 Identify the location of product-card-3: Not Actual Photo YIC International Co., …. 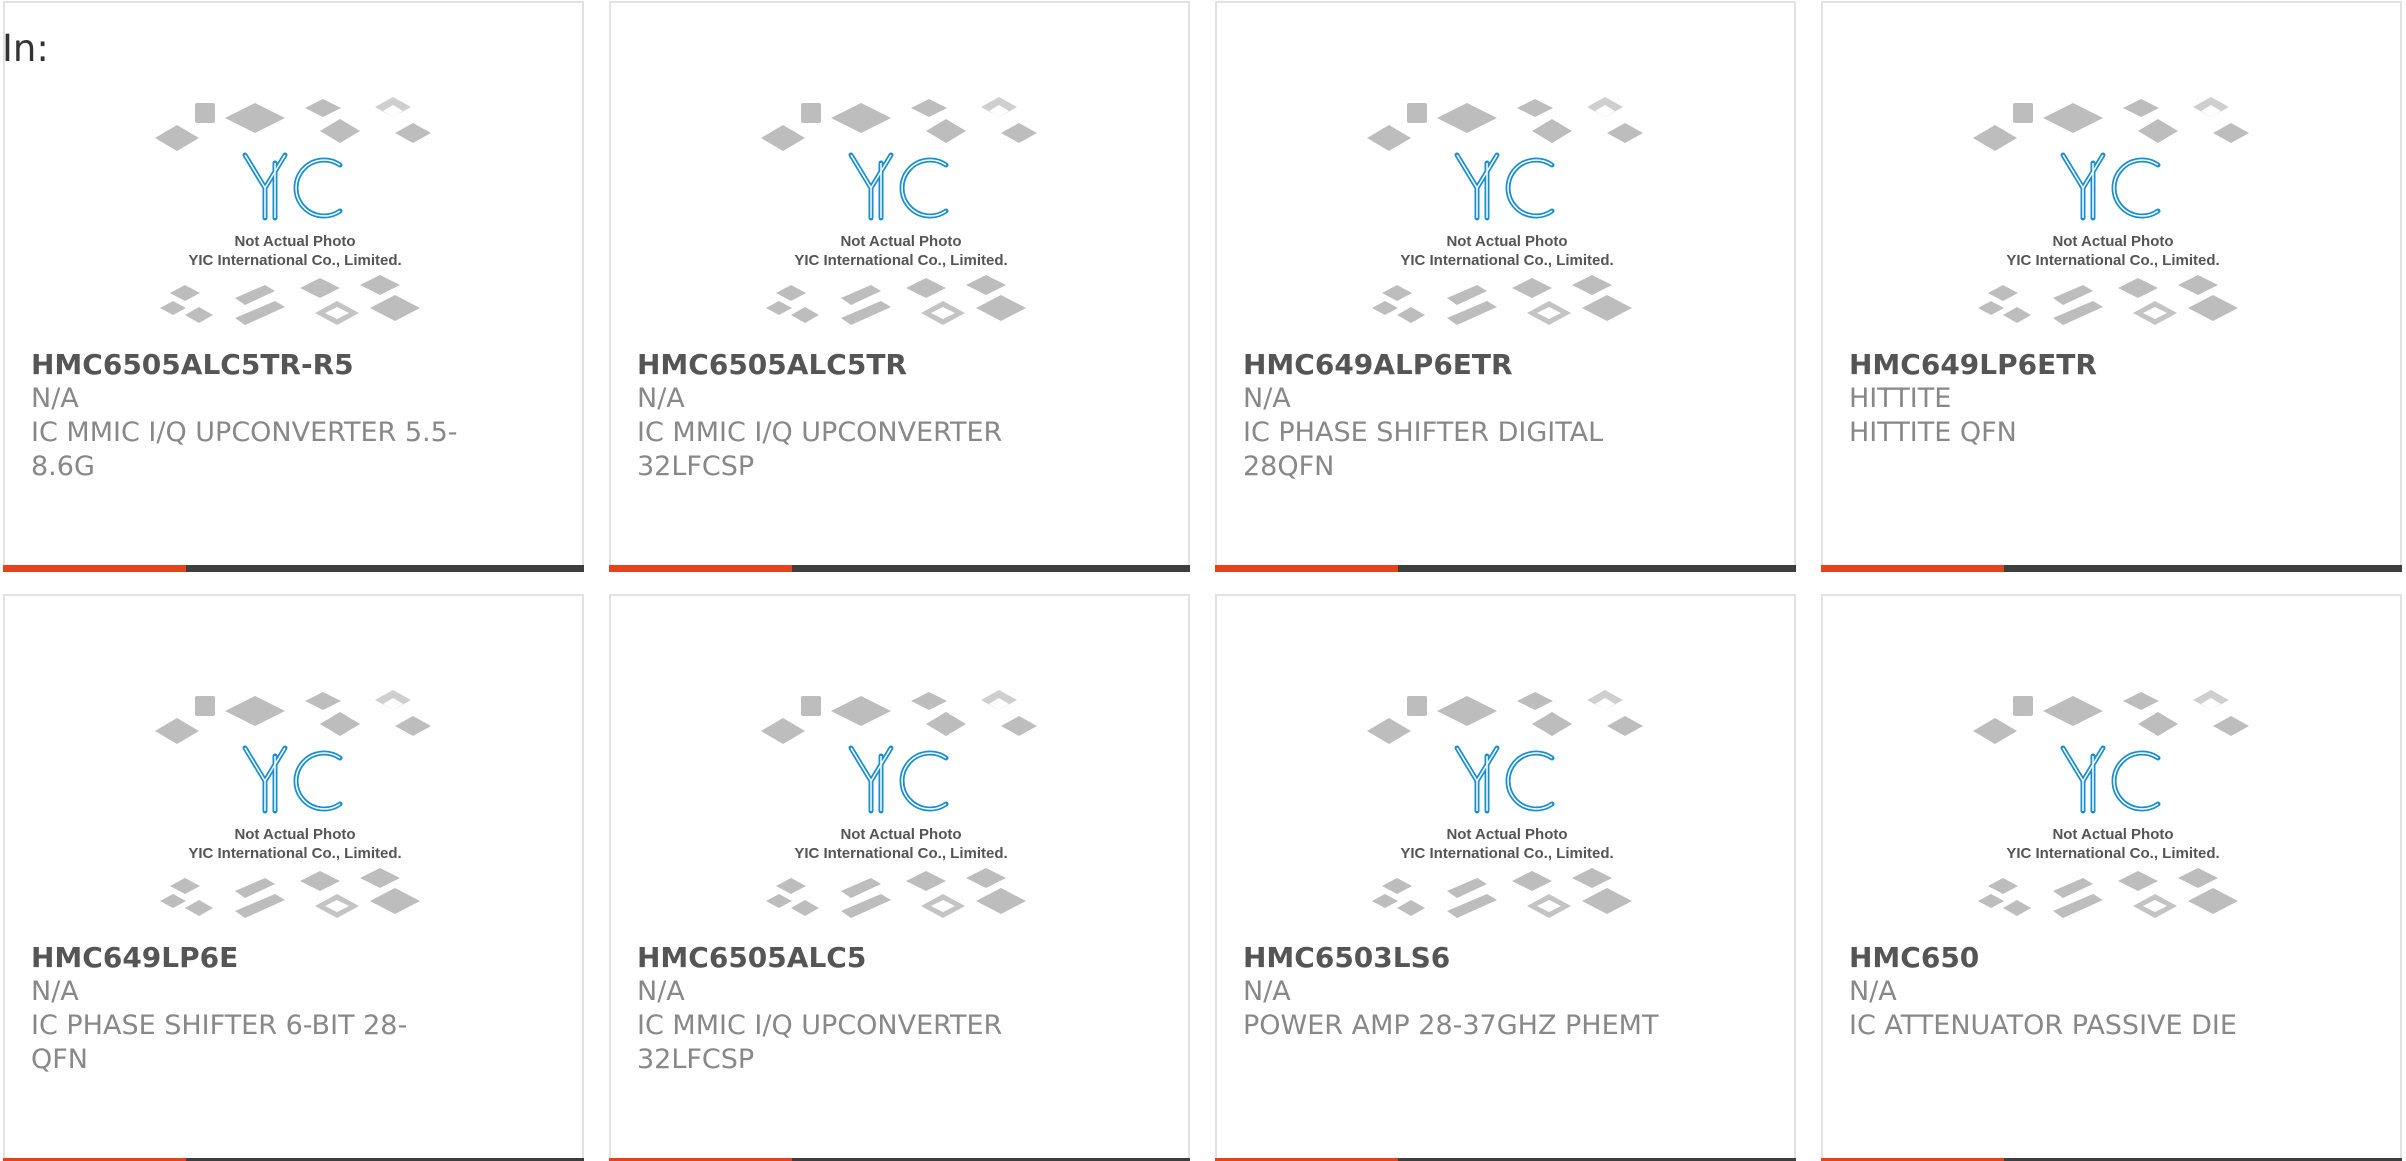
(1505, 286).